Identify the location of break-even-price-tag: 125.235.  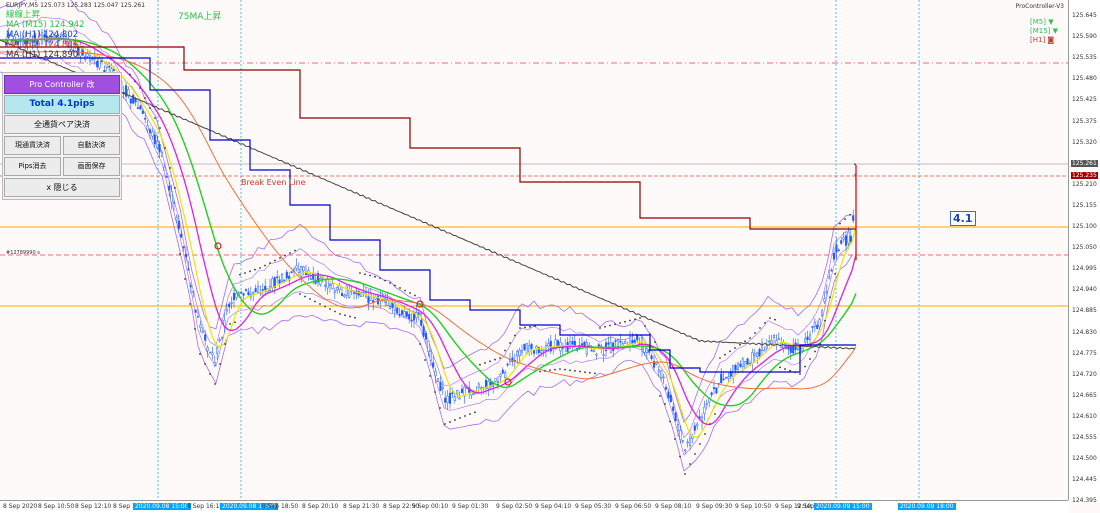
(1084, 175).